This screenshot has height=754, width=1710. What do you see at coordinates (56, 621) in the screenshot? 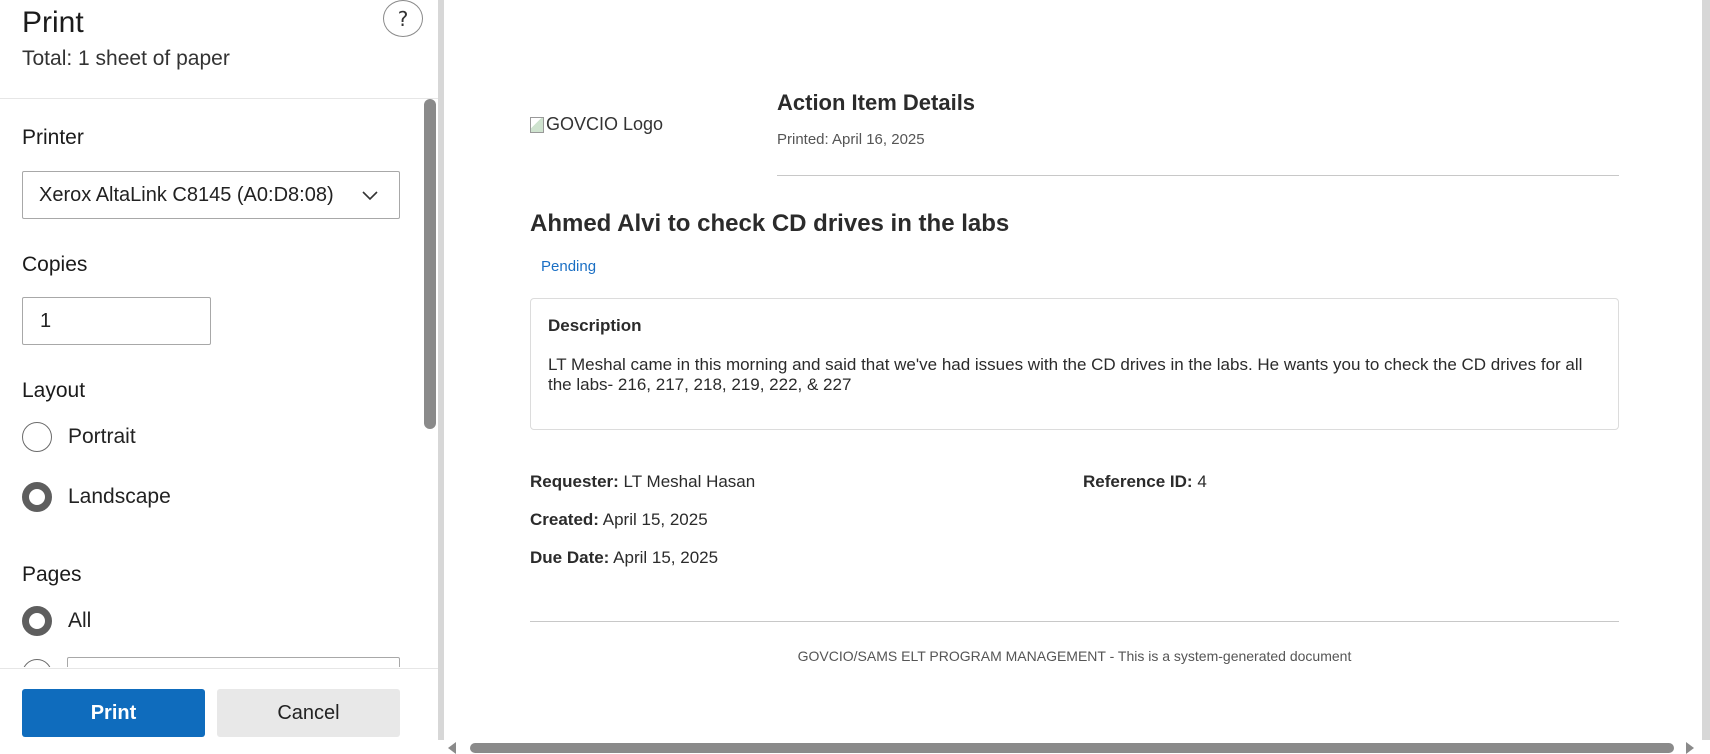
I see `pages-all-option: All` at bounding box center [56, 621].